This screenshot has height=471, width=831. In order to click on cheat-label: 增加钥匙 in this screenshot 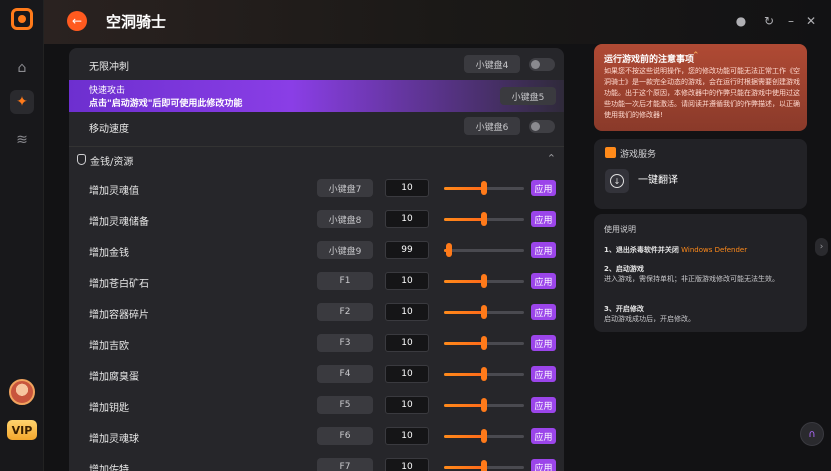, I will do `click(109, 408)`.